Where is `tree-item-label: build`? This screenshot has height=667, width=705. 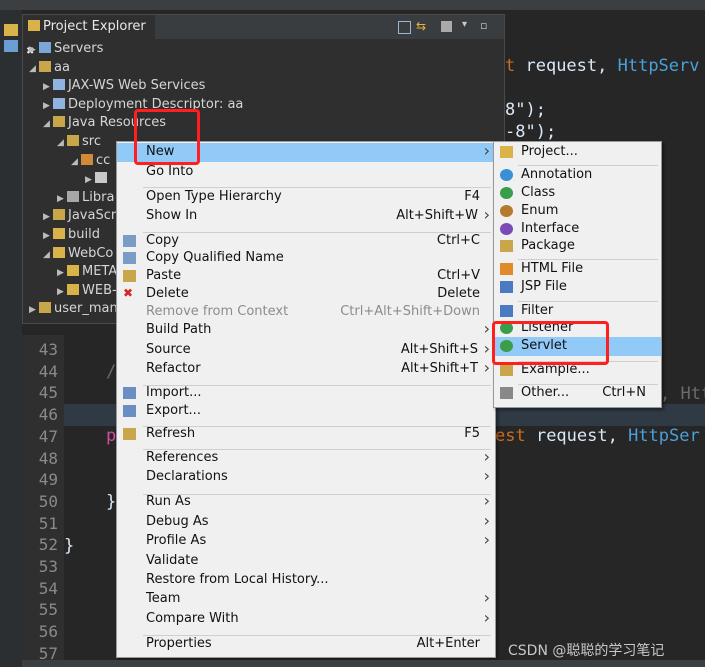 tree-item-label: build is located at coordinates (84, 234).